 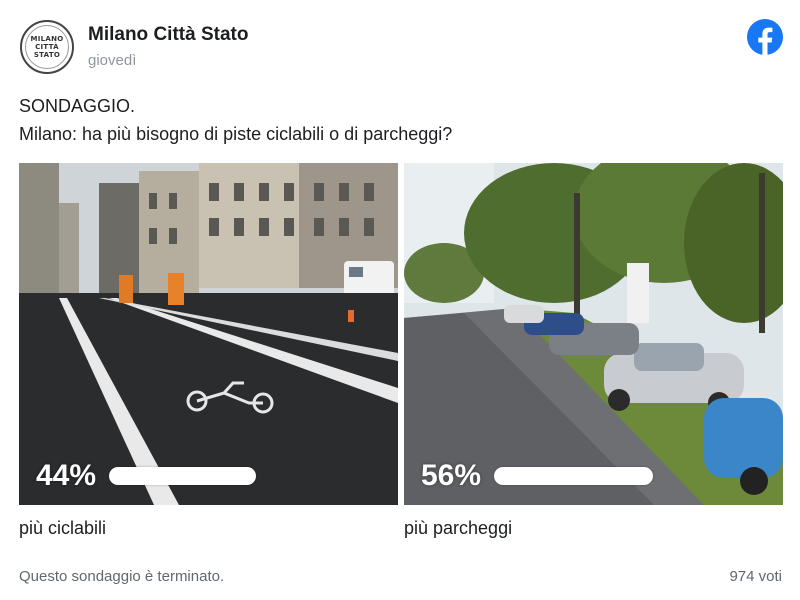 I want to click on avatar-text-line3: STATO, so click(x=47, y=55).